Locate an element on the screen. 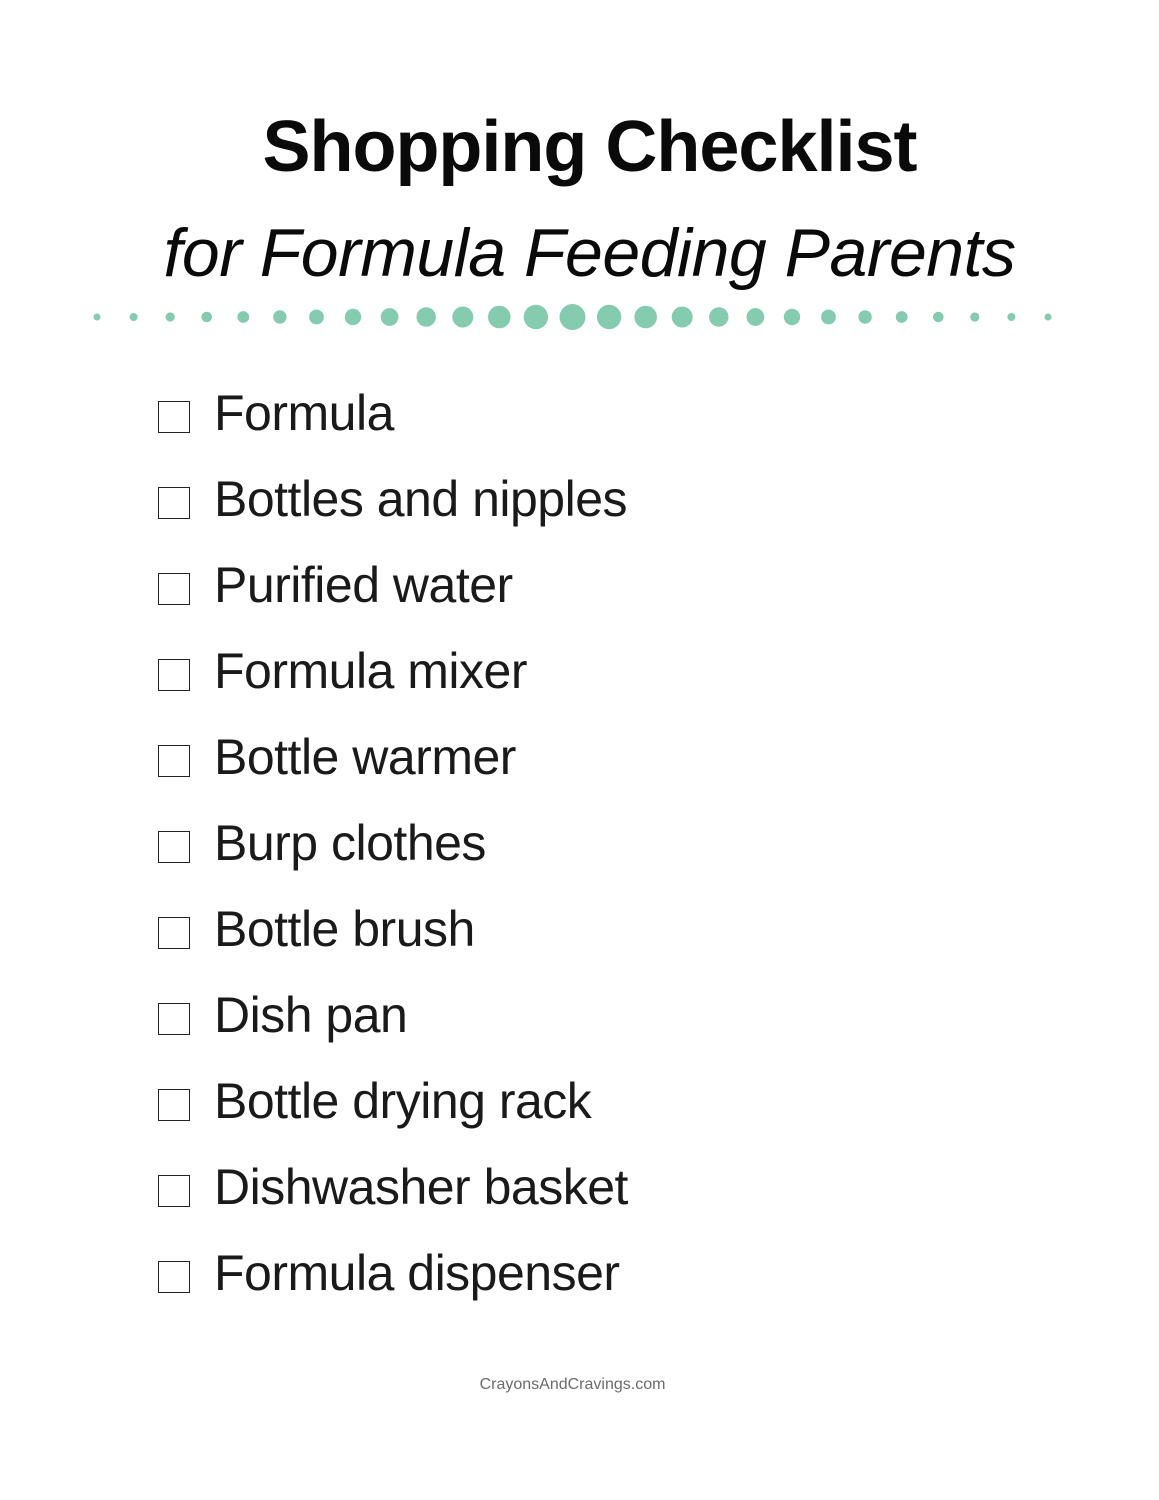  footer-site-credit: CrayonsAndCravings.com is located at coordinates (572, 1384).